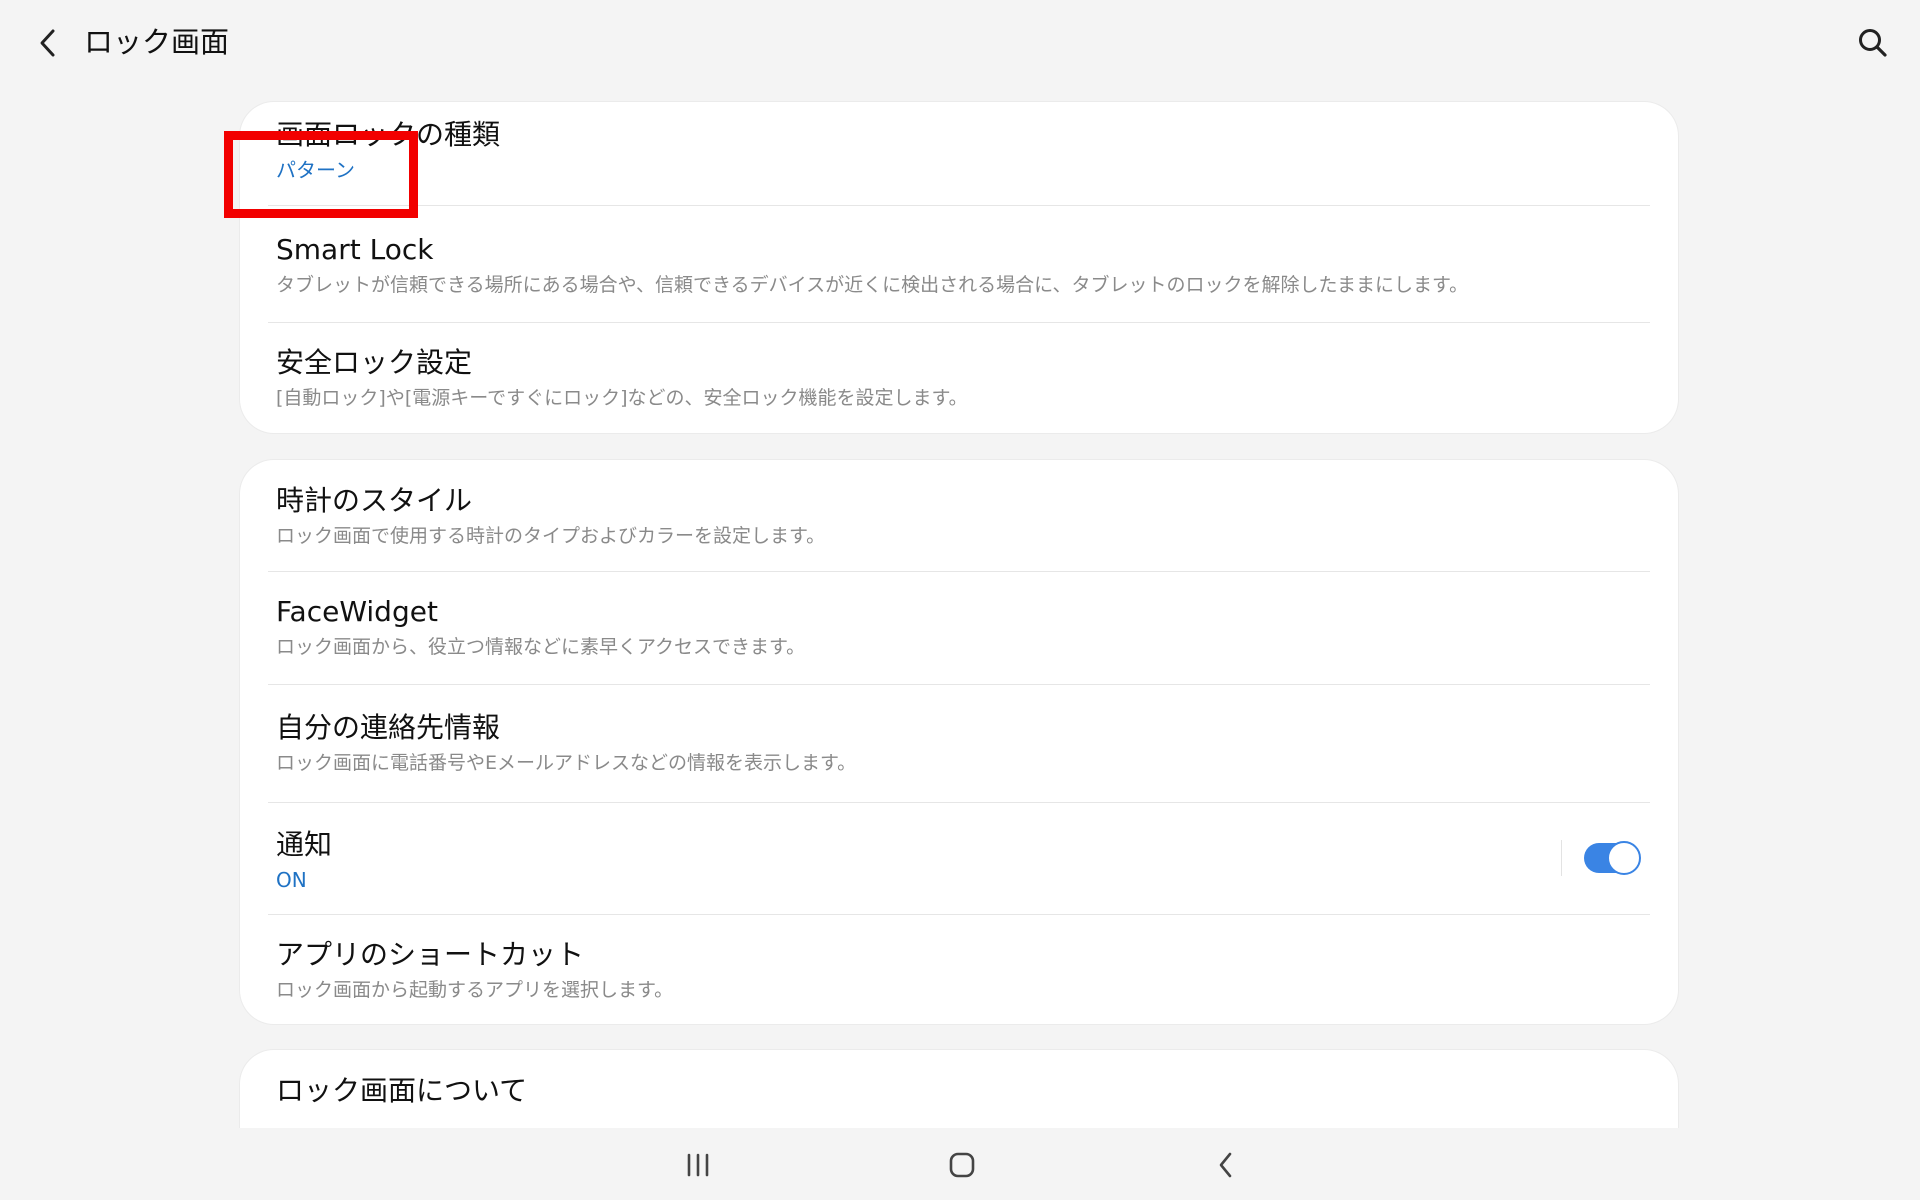  Describe the element at coordinates (355, 249) in the screenshot. I see `item-title: Smart Lock` at that location.